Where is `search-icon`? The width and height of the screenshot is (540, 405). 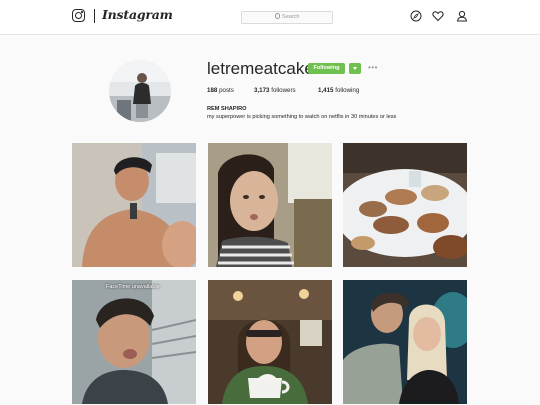 search-icon is located at coordinates (277, 16).